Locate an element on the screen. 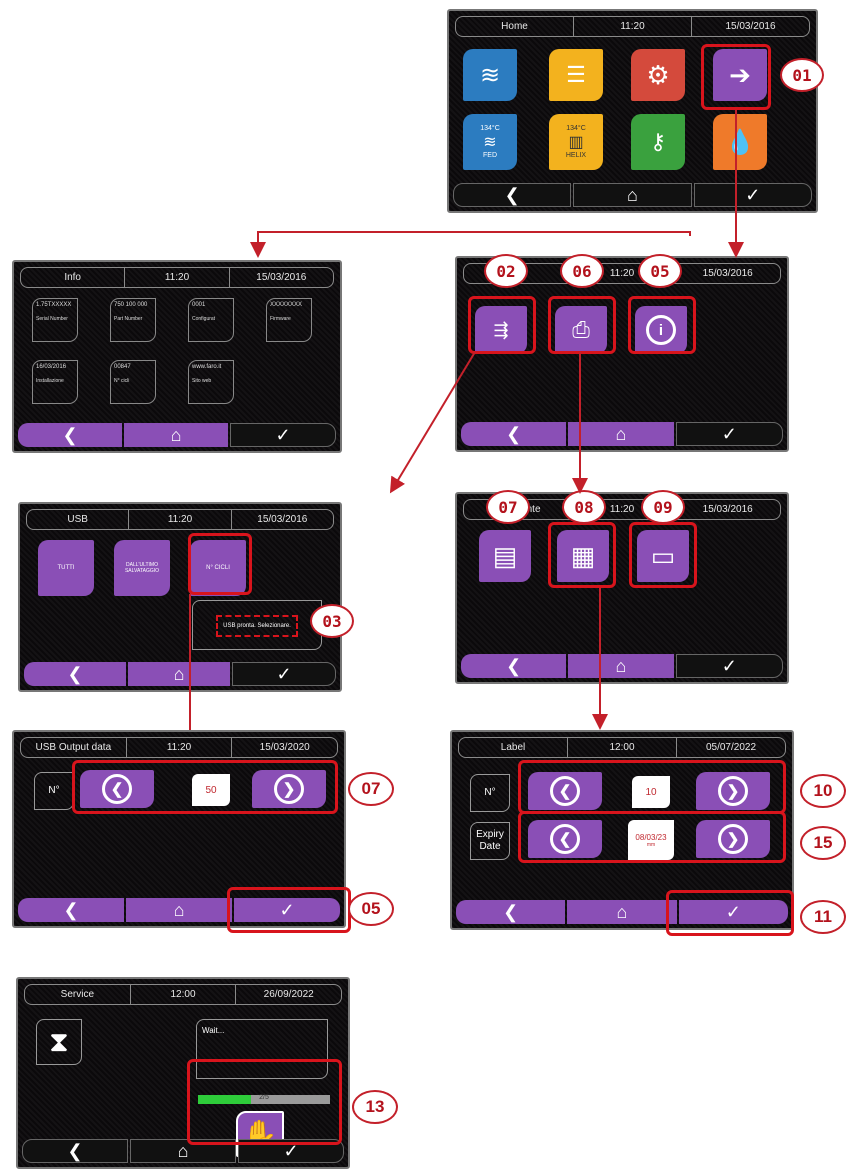 Image resolution: width=857 pixels, height=1169 pixels. arrow-usb-to-usb-screen is located at coordinates (432, 422).